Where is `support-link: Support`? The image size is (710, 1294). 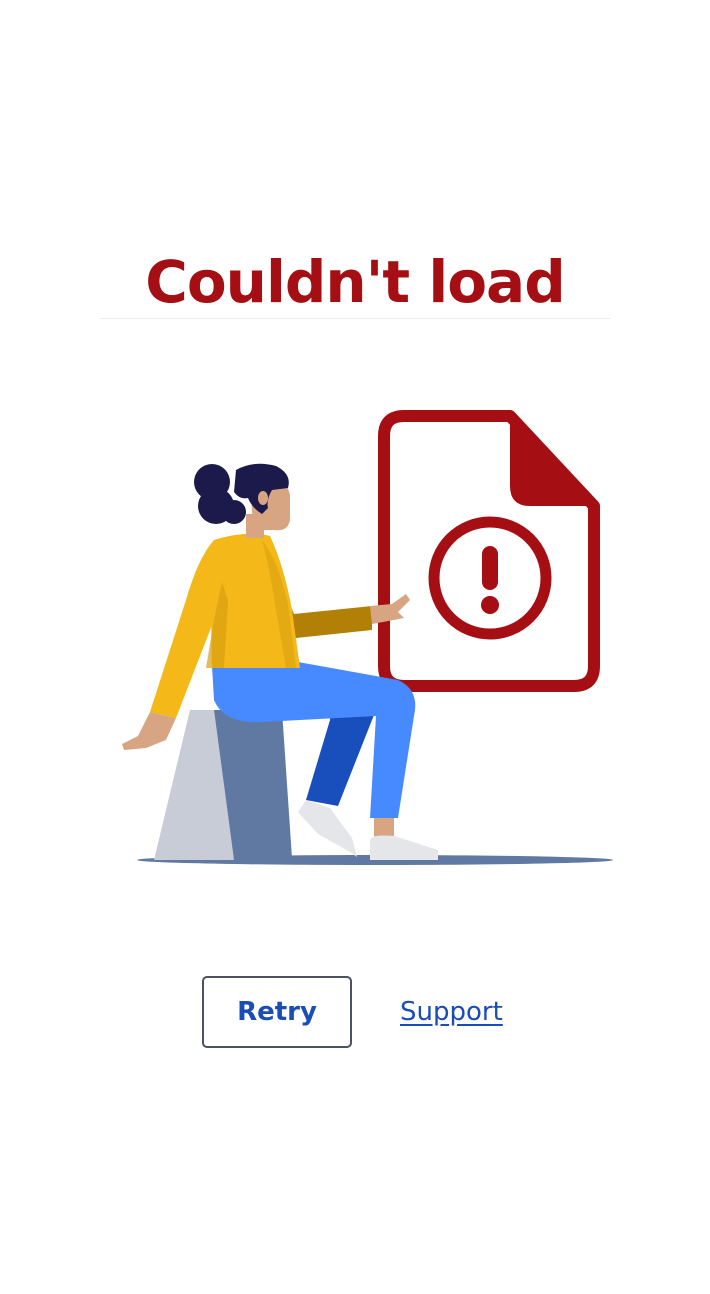 support-link: Support is located at coordinates (451, 1012).